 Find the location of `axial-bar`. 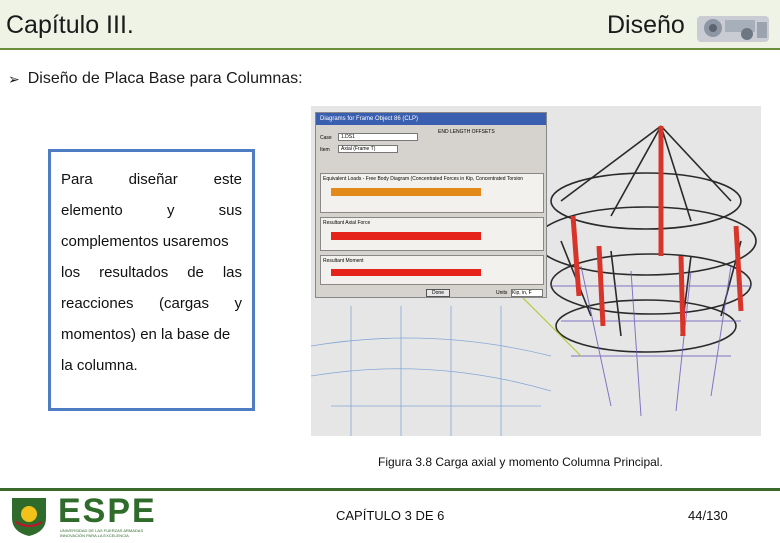

axial-bar is located at coordinates (406, 236).